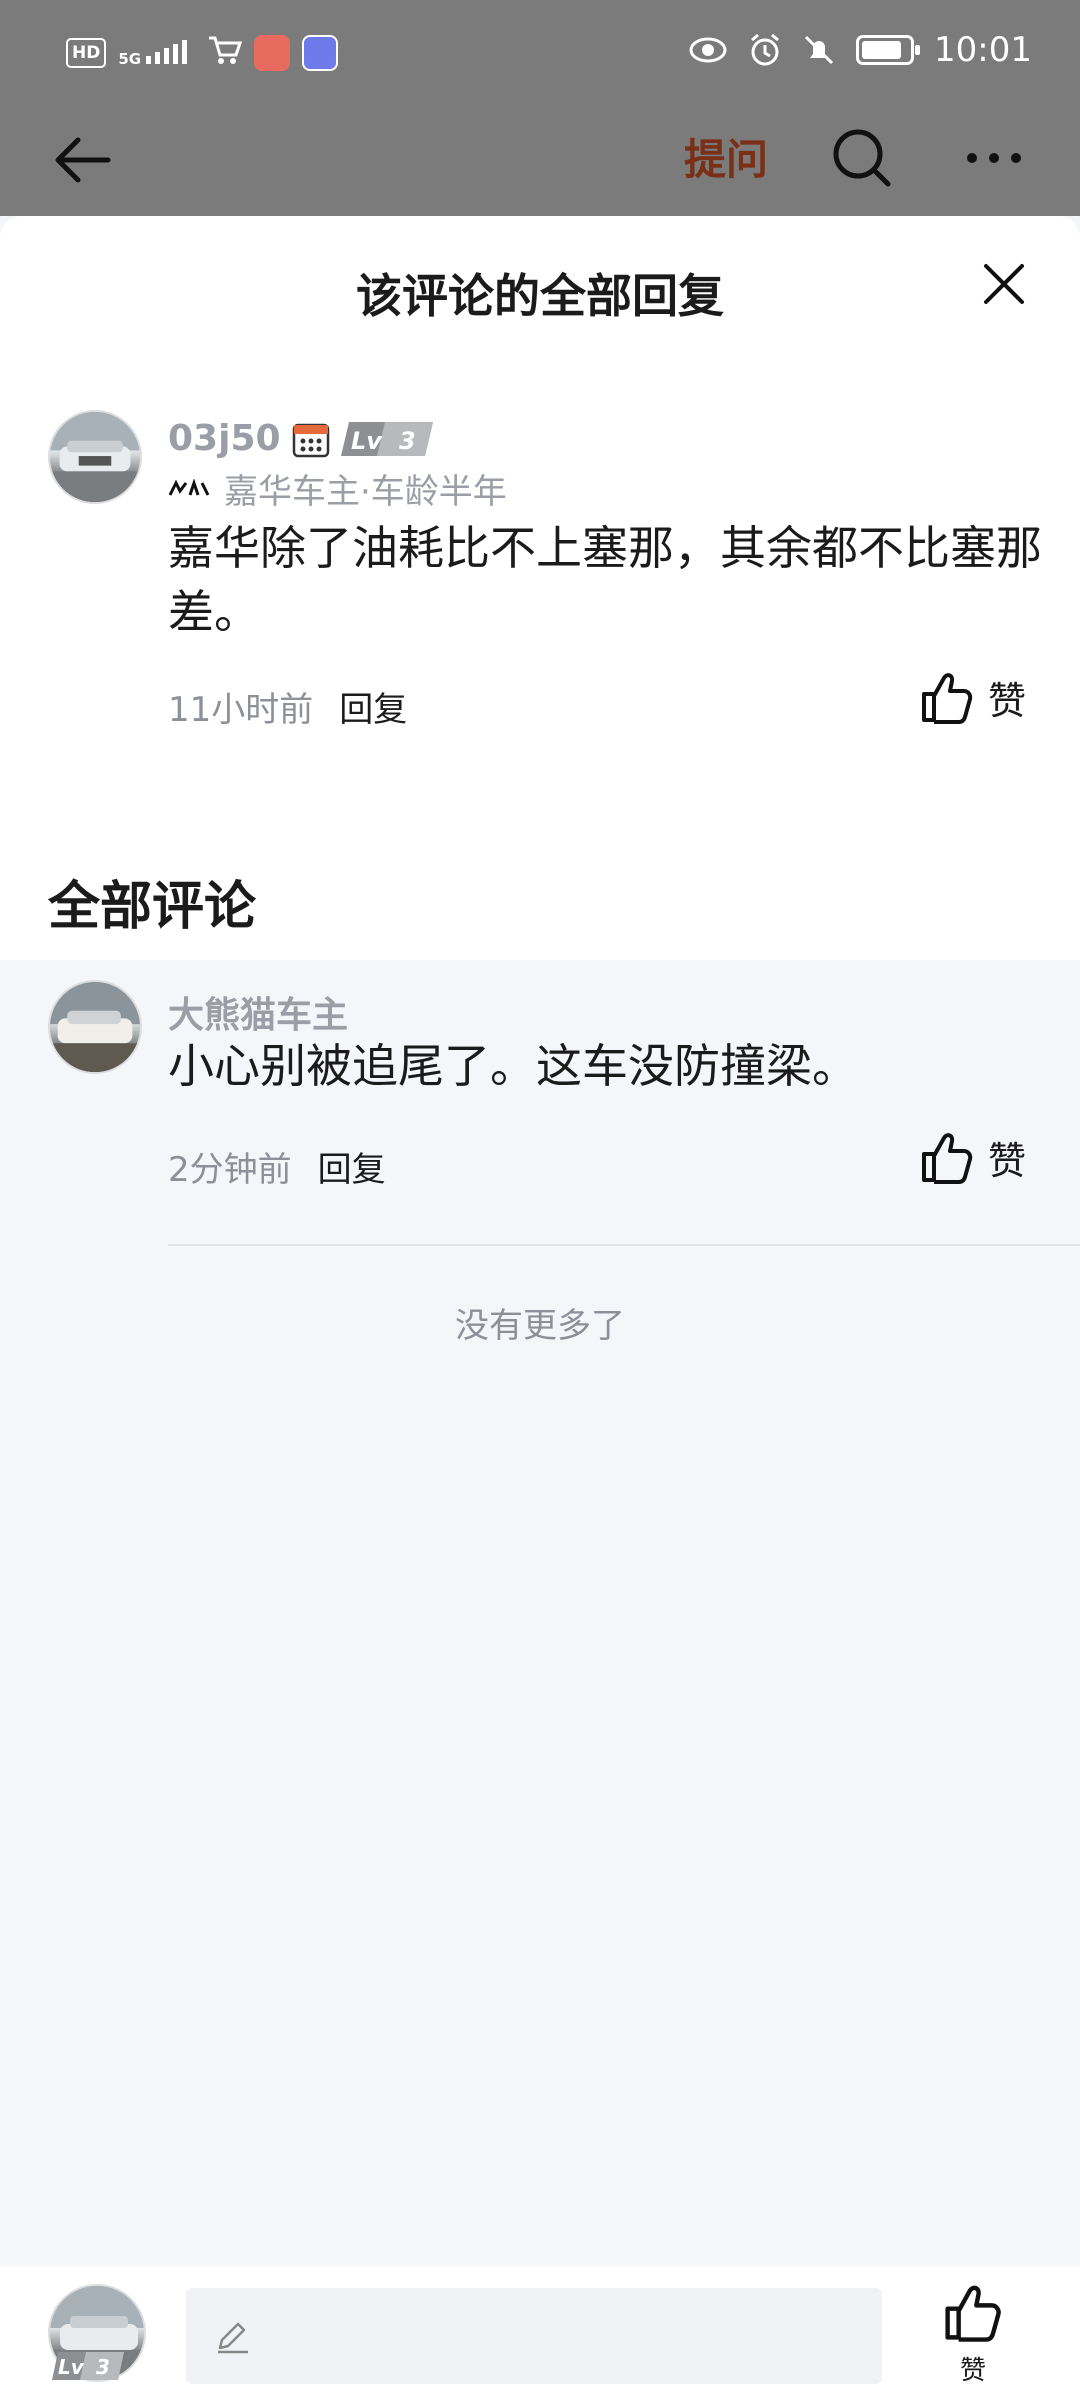  What do you see at coordinates (540, 52) in the screenshot?
I see `status-bar: HD 5G 10:01` at bounding box center [540, 52].